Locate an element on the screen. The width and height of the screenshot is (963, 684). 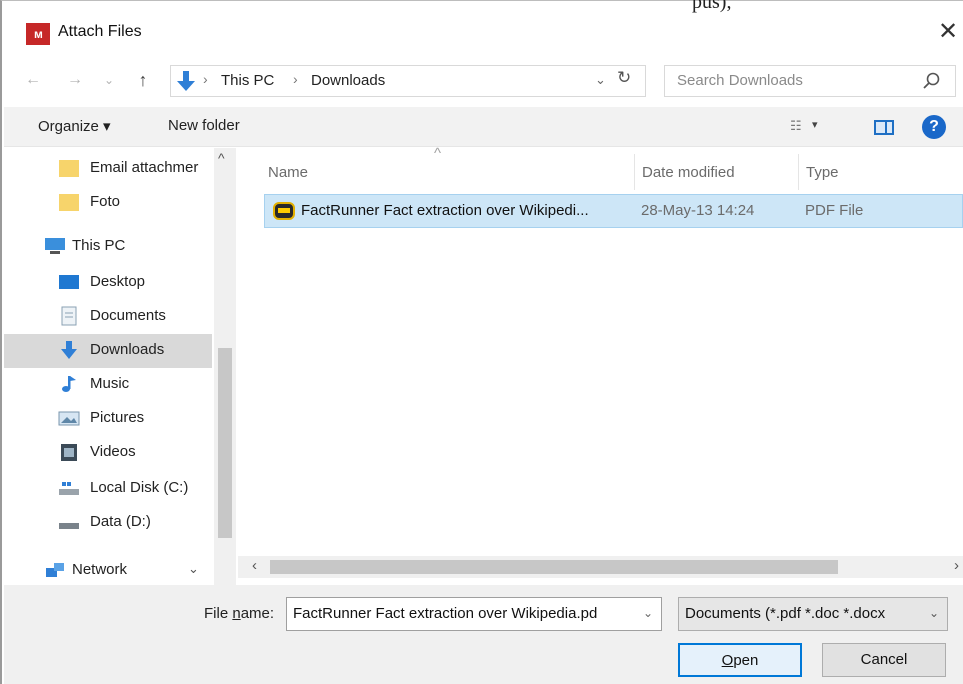
nav-item-email-attachments: Email attachmer is located at coordinates (109, 169).